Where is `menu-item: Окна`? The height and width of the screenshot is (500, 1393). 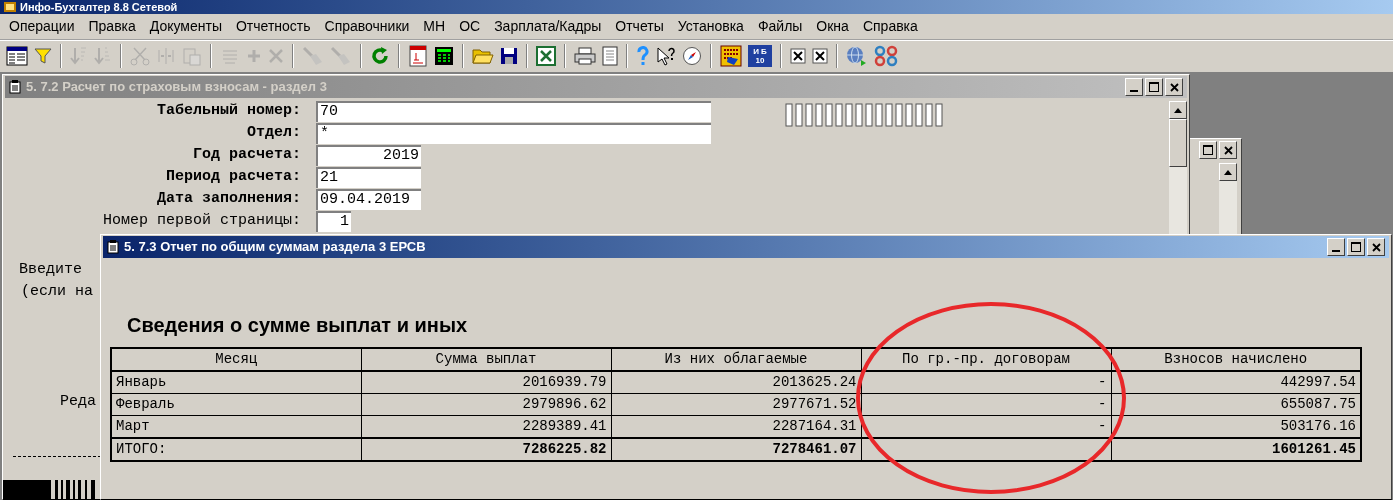
menu-item: Окна is located at coordinates (832, 26).